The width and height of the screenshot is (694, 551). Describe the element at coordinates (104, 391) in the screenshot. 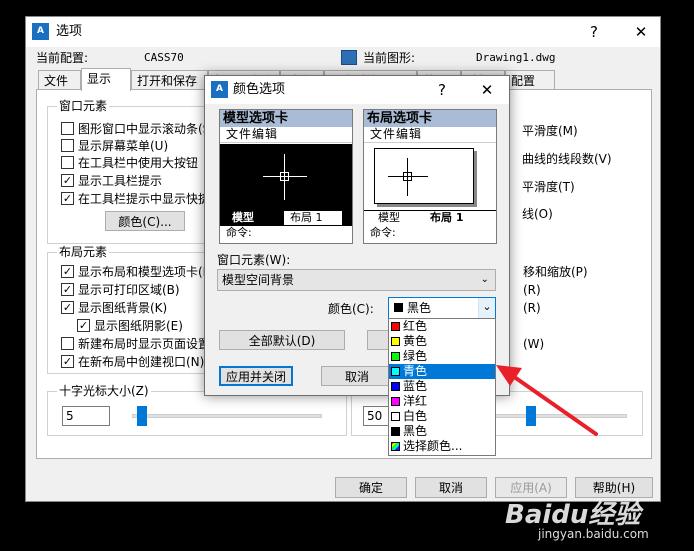

I see `crosshair-size-title: 十字光标大小(Z)` at that location.